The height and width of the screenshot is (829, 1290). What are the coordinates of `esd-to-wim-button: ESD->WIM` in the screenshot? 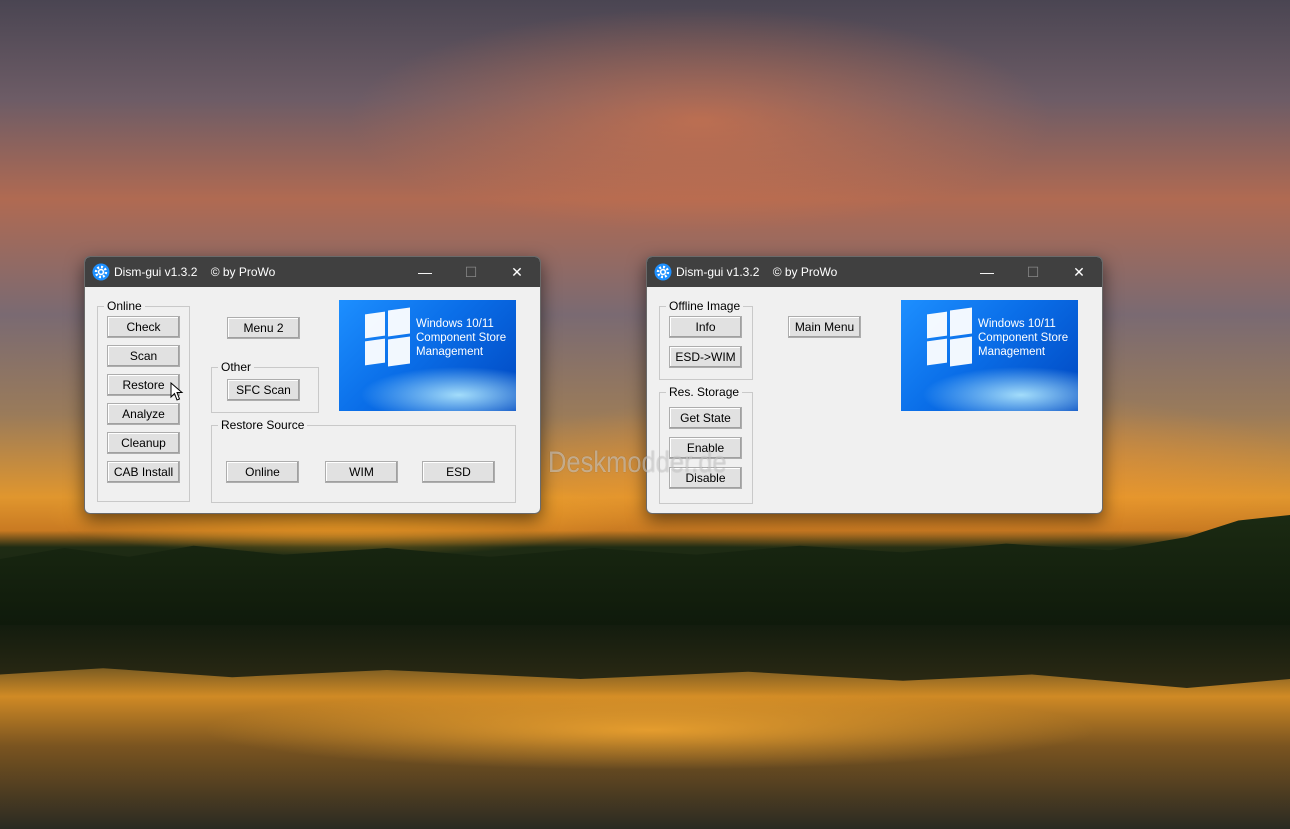 It's located at (705, 357).